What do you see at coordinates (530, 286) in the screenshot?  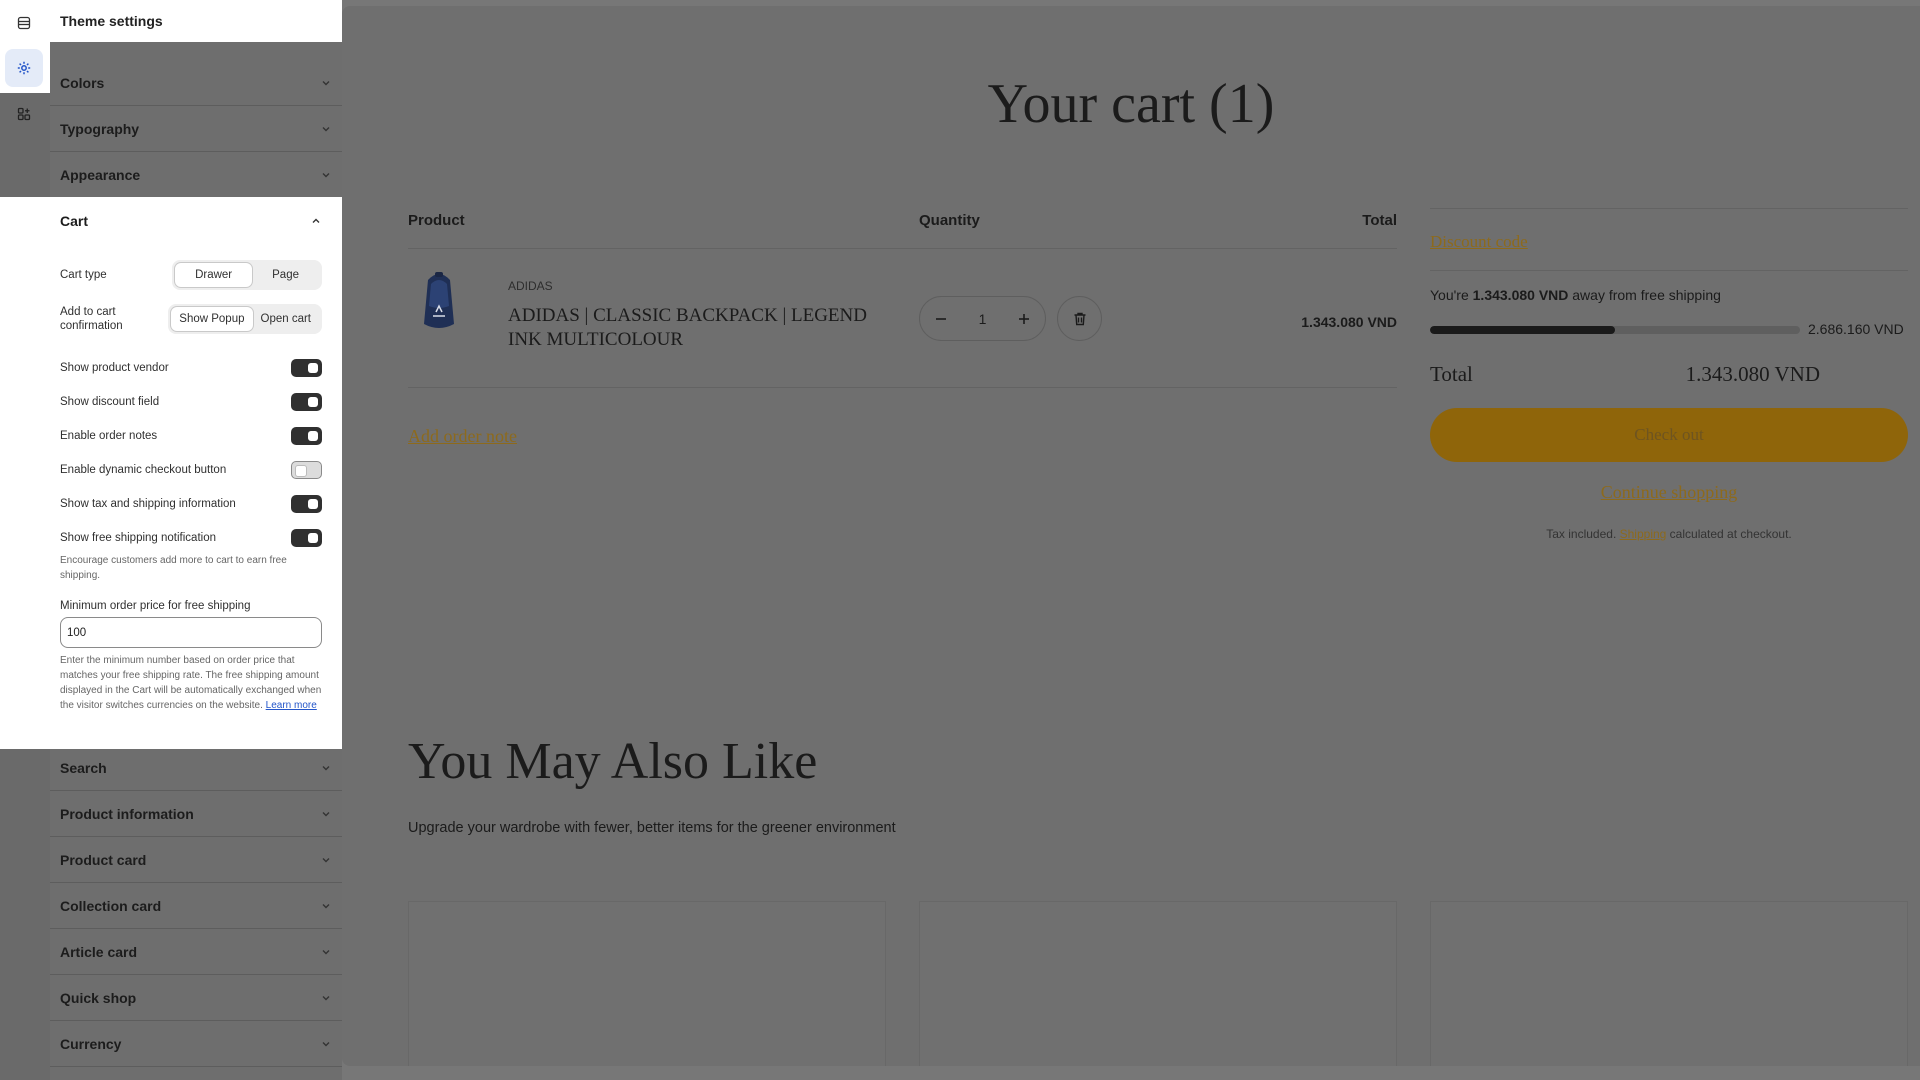 I see `product-vendor: ADIDAS` at bounding box center [530, 286].